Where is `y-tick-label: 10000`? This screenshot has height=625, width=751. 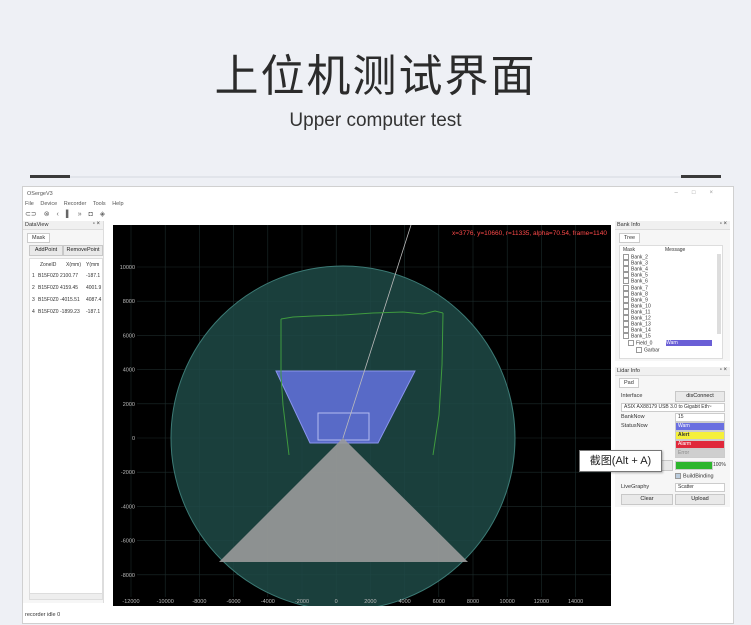 y-tick-label: 10000 is located at coordinates (127, 268).